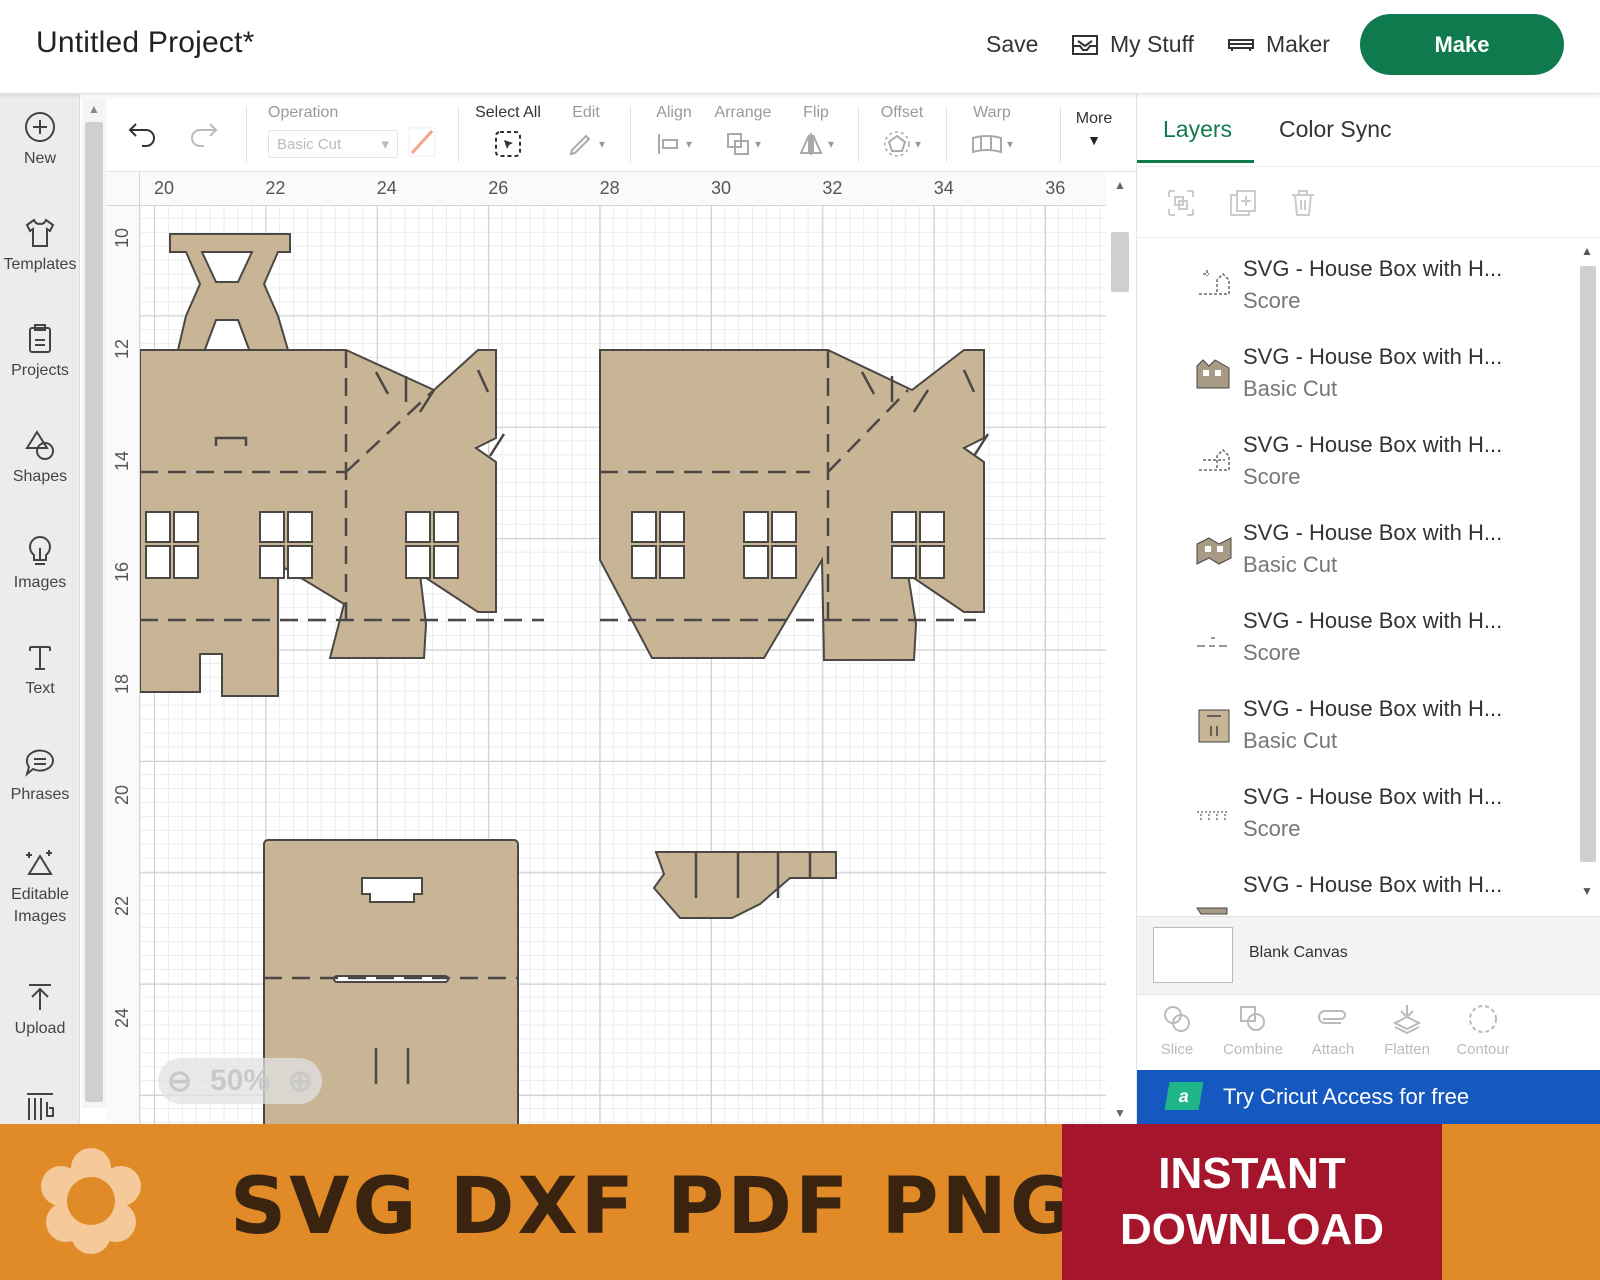 The height and width of the screenshot is (1280, 1600). What do you see at coordinates (1184, 1096) in the screenshot?
I see `access-logo: a` at bounding box center [1184, 1096].